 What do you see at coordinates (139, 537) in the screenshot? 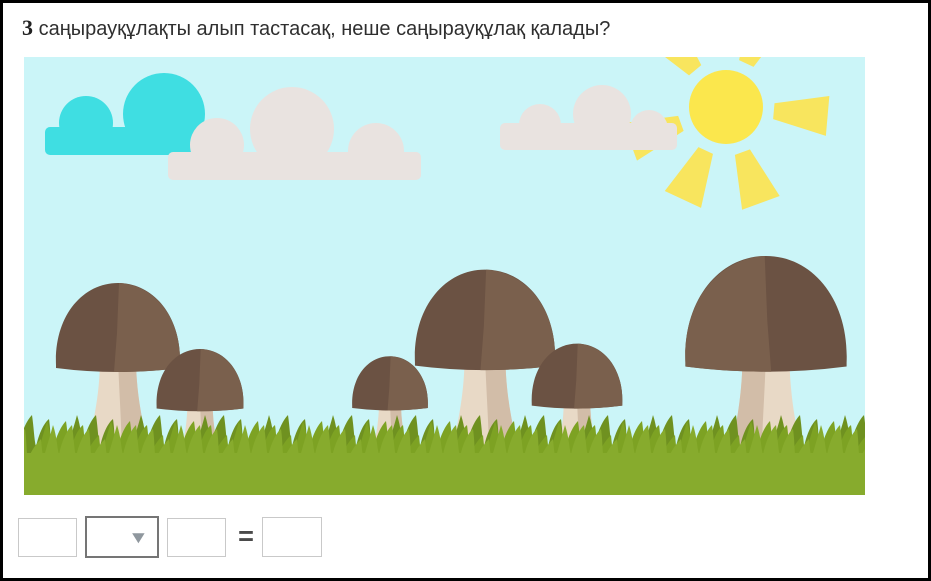
I see `chevron-down-icon: ▼` at bounding box center [139, 537].